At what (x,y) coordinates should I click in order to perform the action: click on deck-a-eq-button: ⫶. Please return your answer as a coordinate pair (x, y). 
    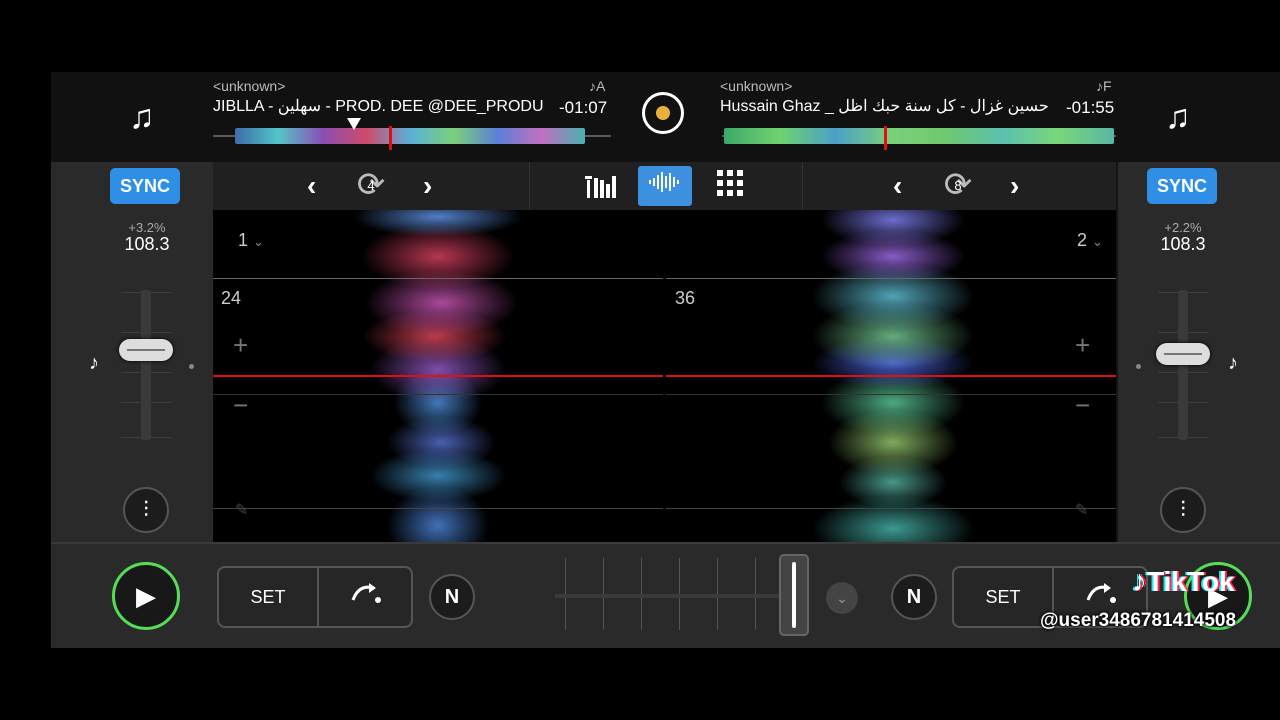
    Looking at the image, I should click on (146, 510).